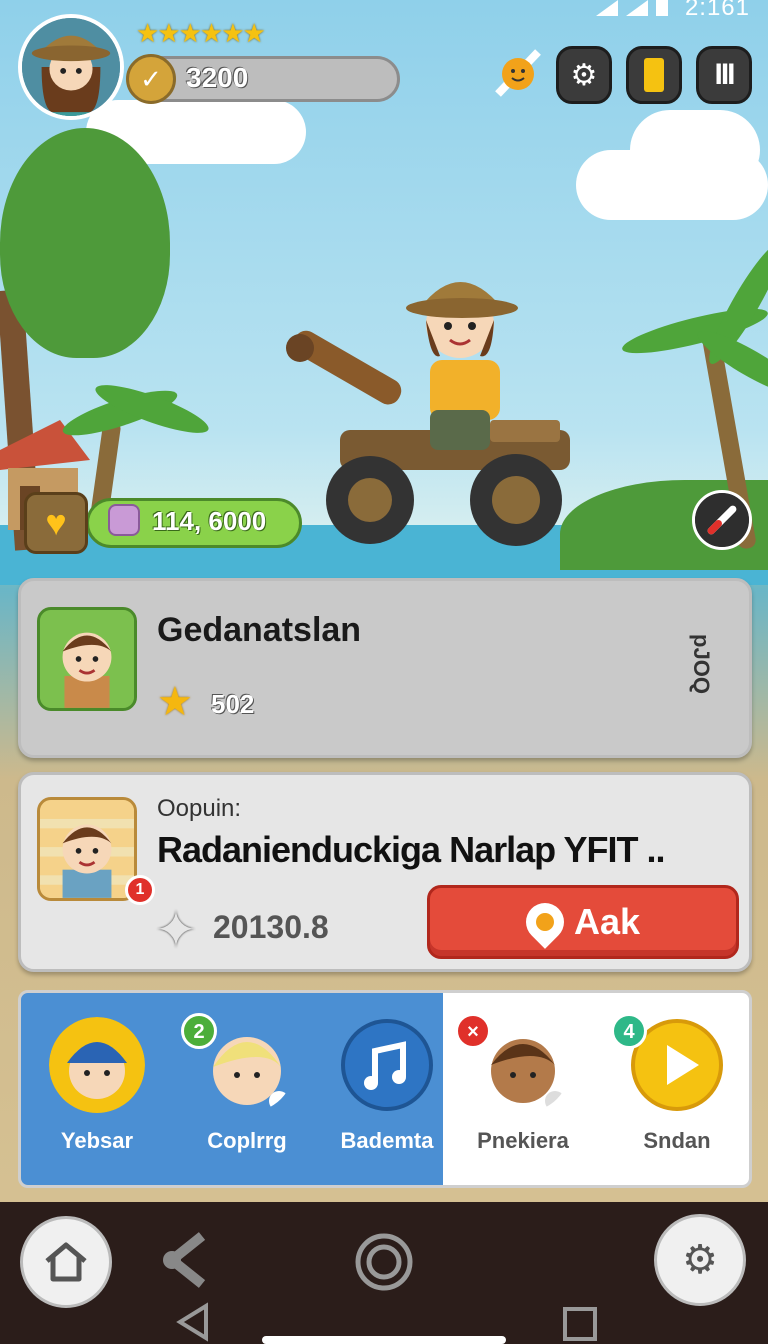 The height and width of the screenshot is (1344, 768). What do you see at coordinates (428, 414) in the screenshot?
I see `player-vehicle` at bounding box center [428, 414].